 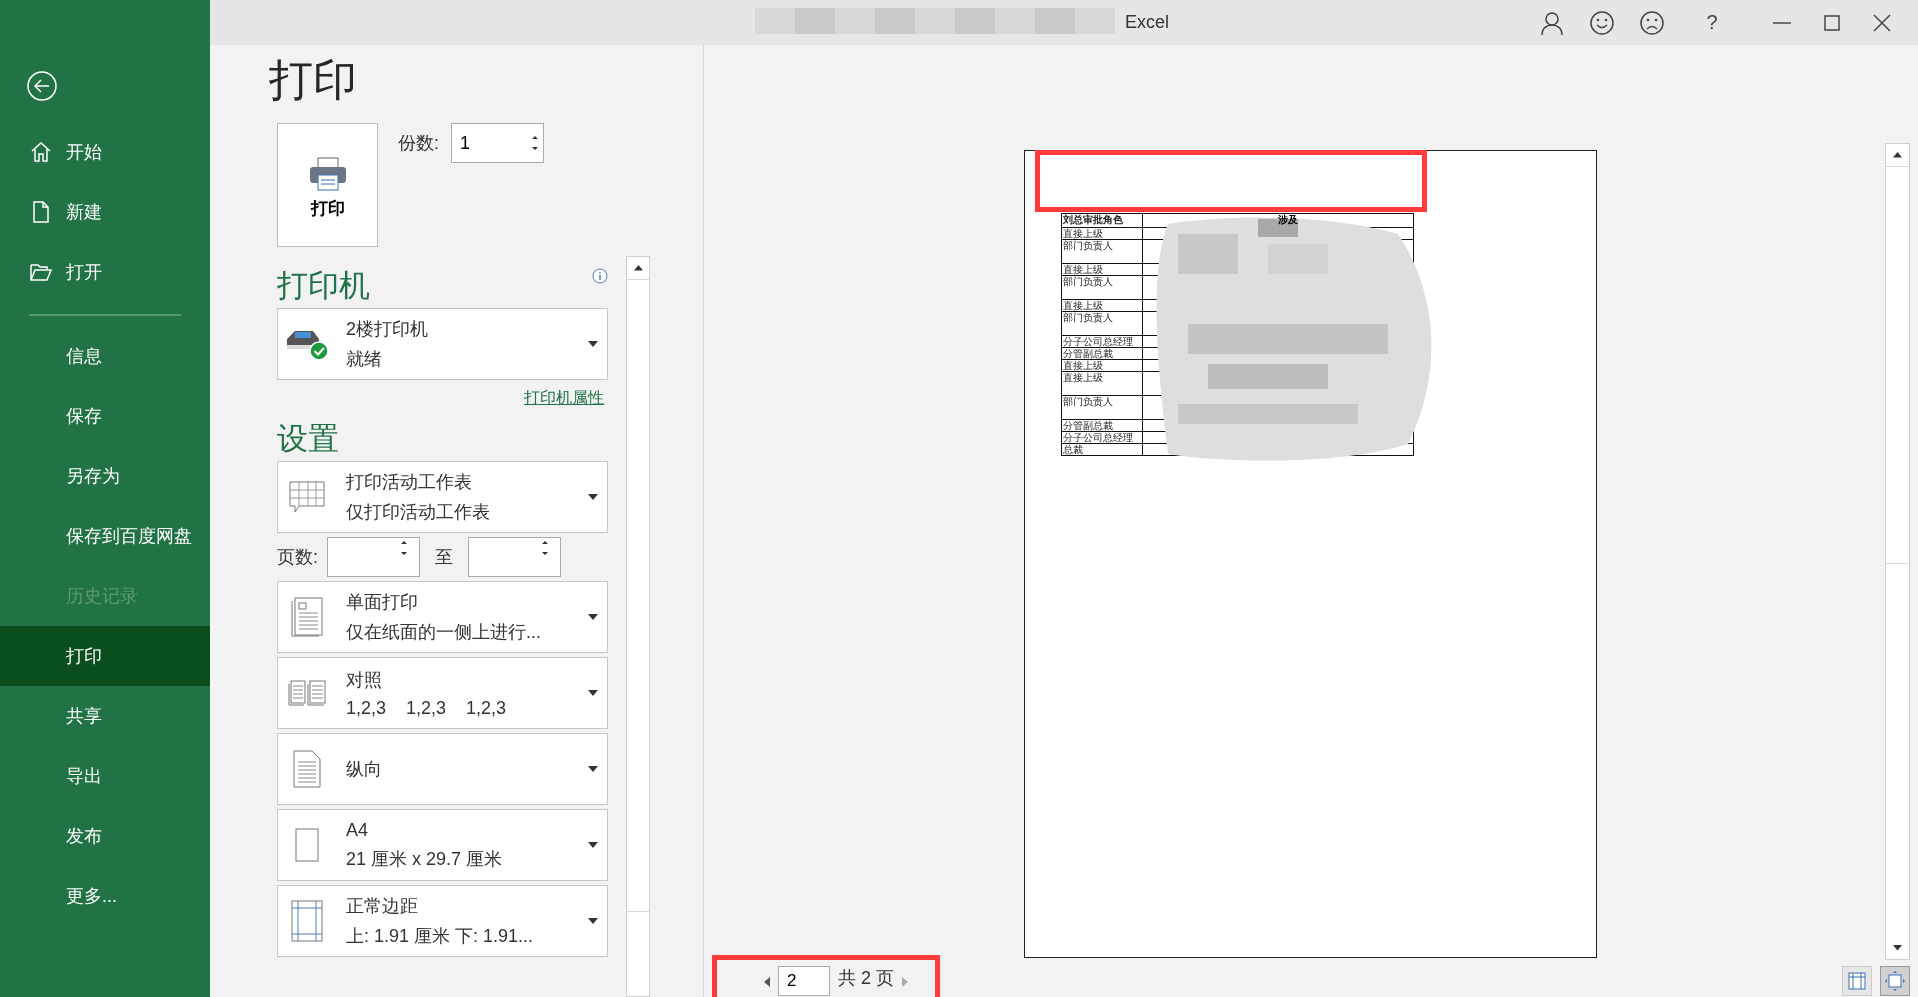 I want to click on sidebar-item: 保存到百度网盘, so click(x=105, y=536).